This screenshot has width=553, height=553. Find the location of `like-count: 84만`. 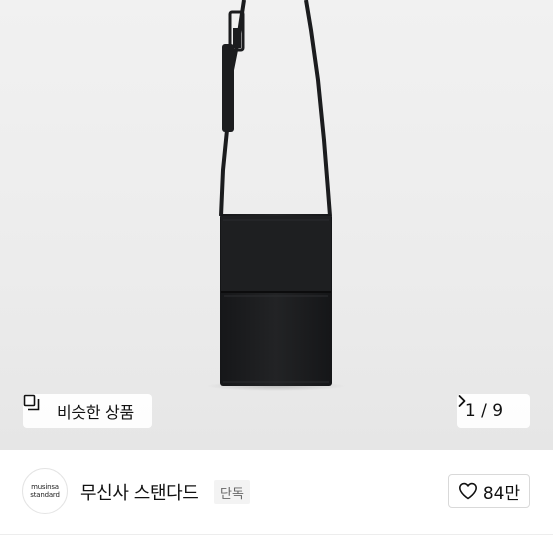

like-count: 84만 is located at coordinates (501, 493).